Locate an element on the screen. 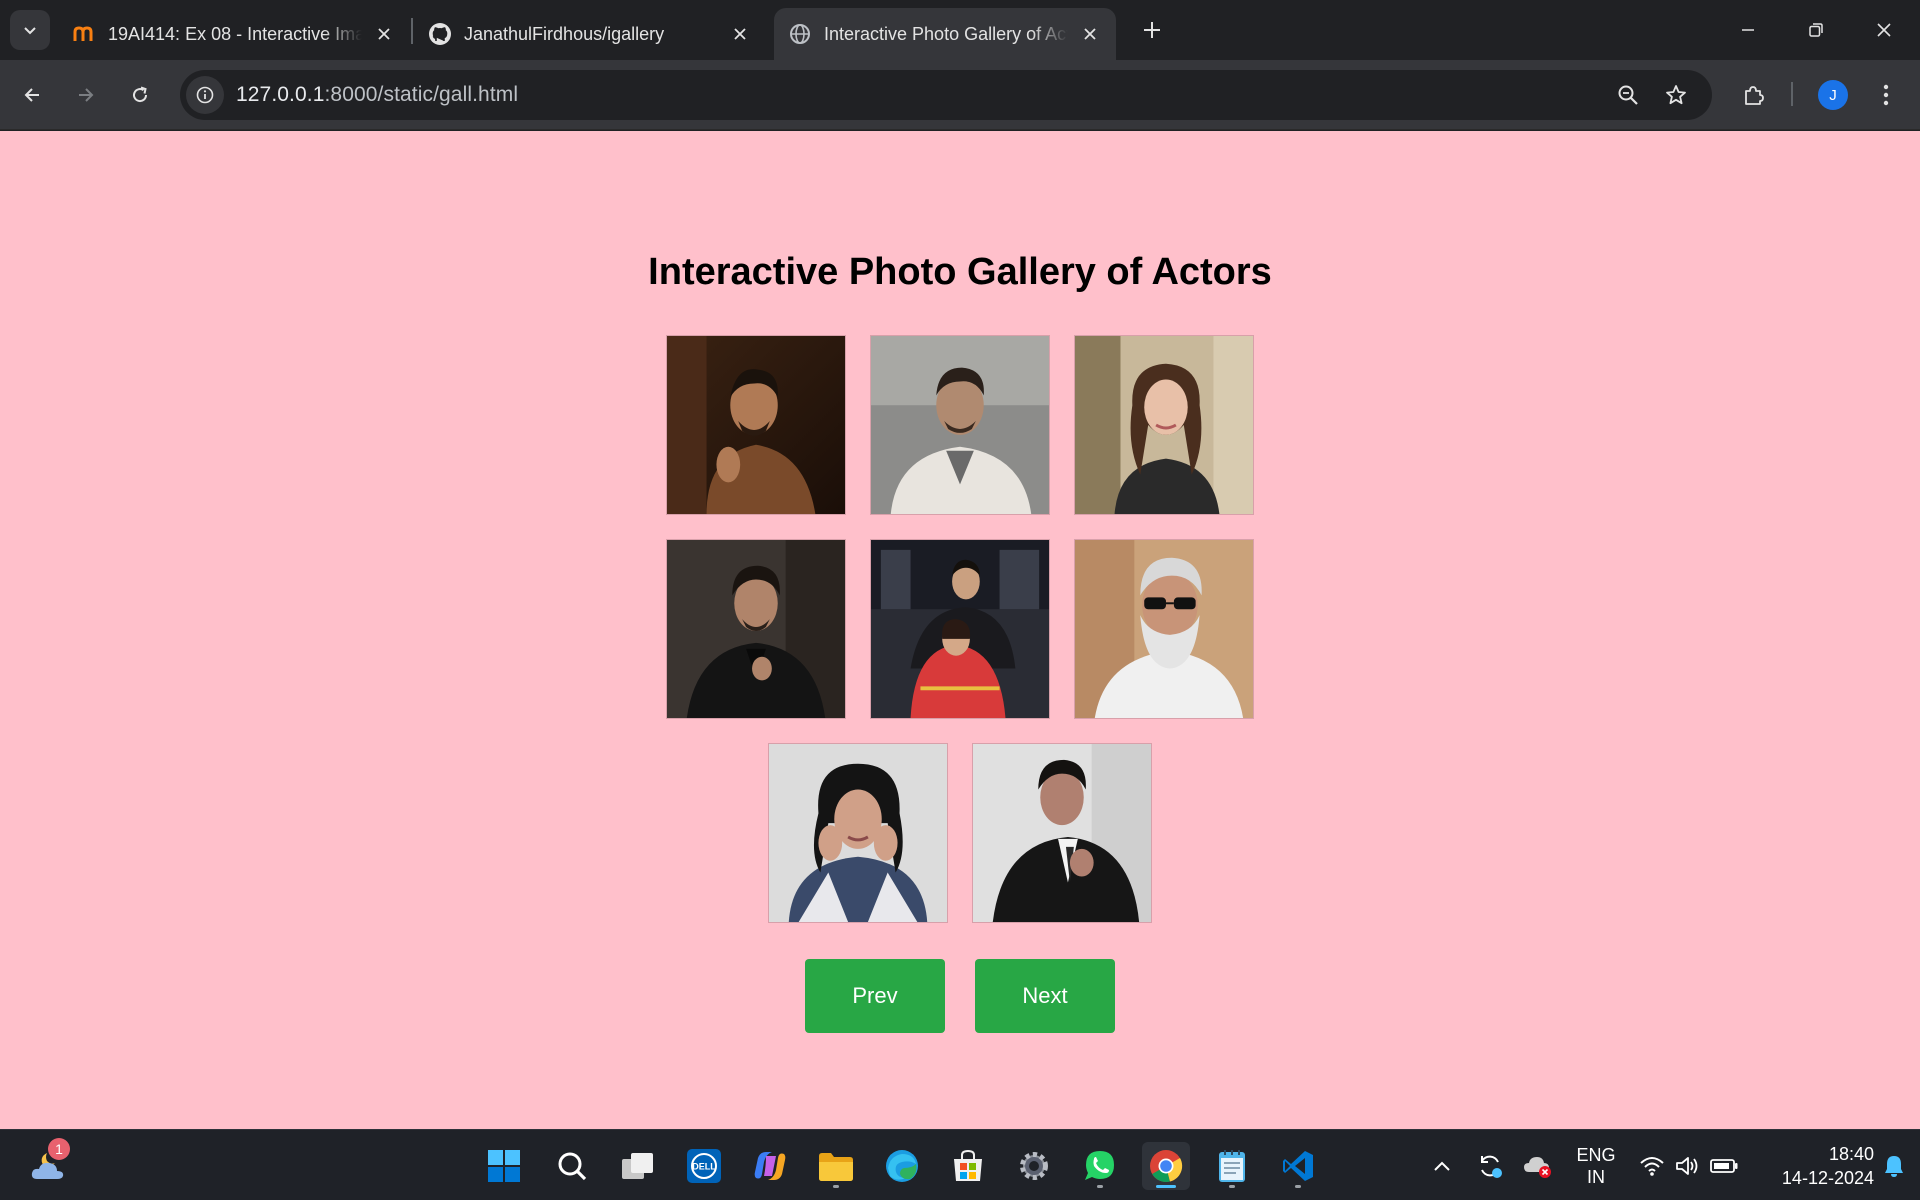 This screenshot has width=1920, height=1200. region-code: IN is located at coordinates (1596, 1177).